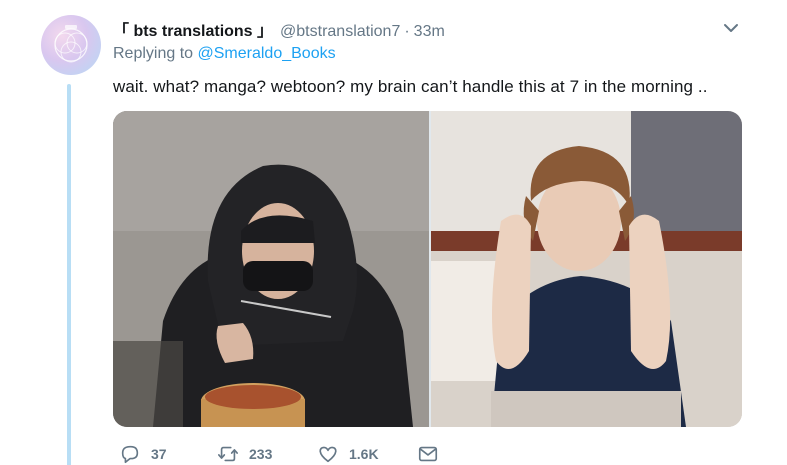 The width and height of the screenshot is (787, 465). What do you see at coordinates (69, 274) in the screenshot?
I see `thread-connector-line` at bounding box center [69, 274].